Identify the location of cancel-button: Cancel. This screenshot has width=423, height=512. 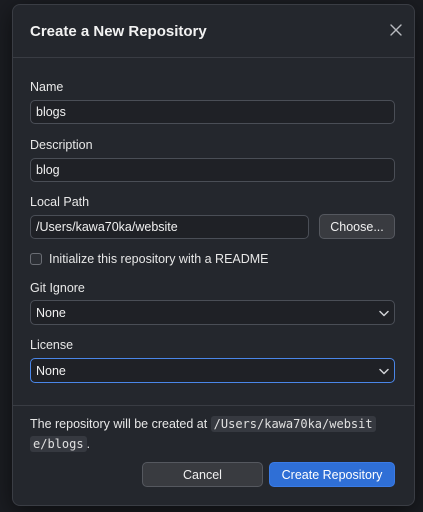
(202, 474).